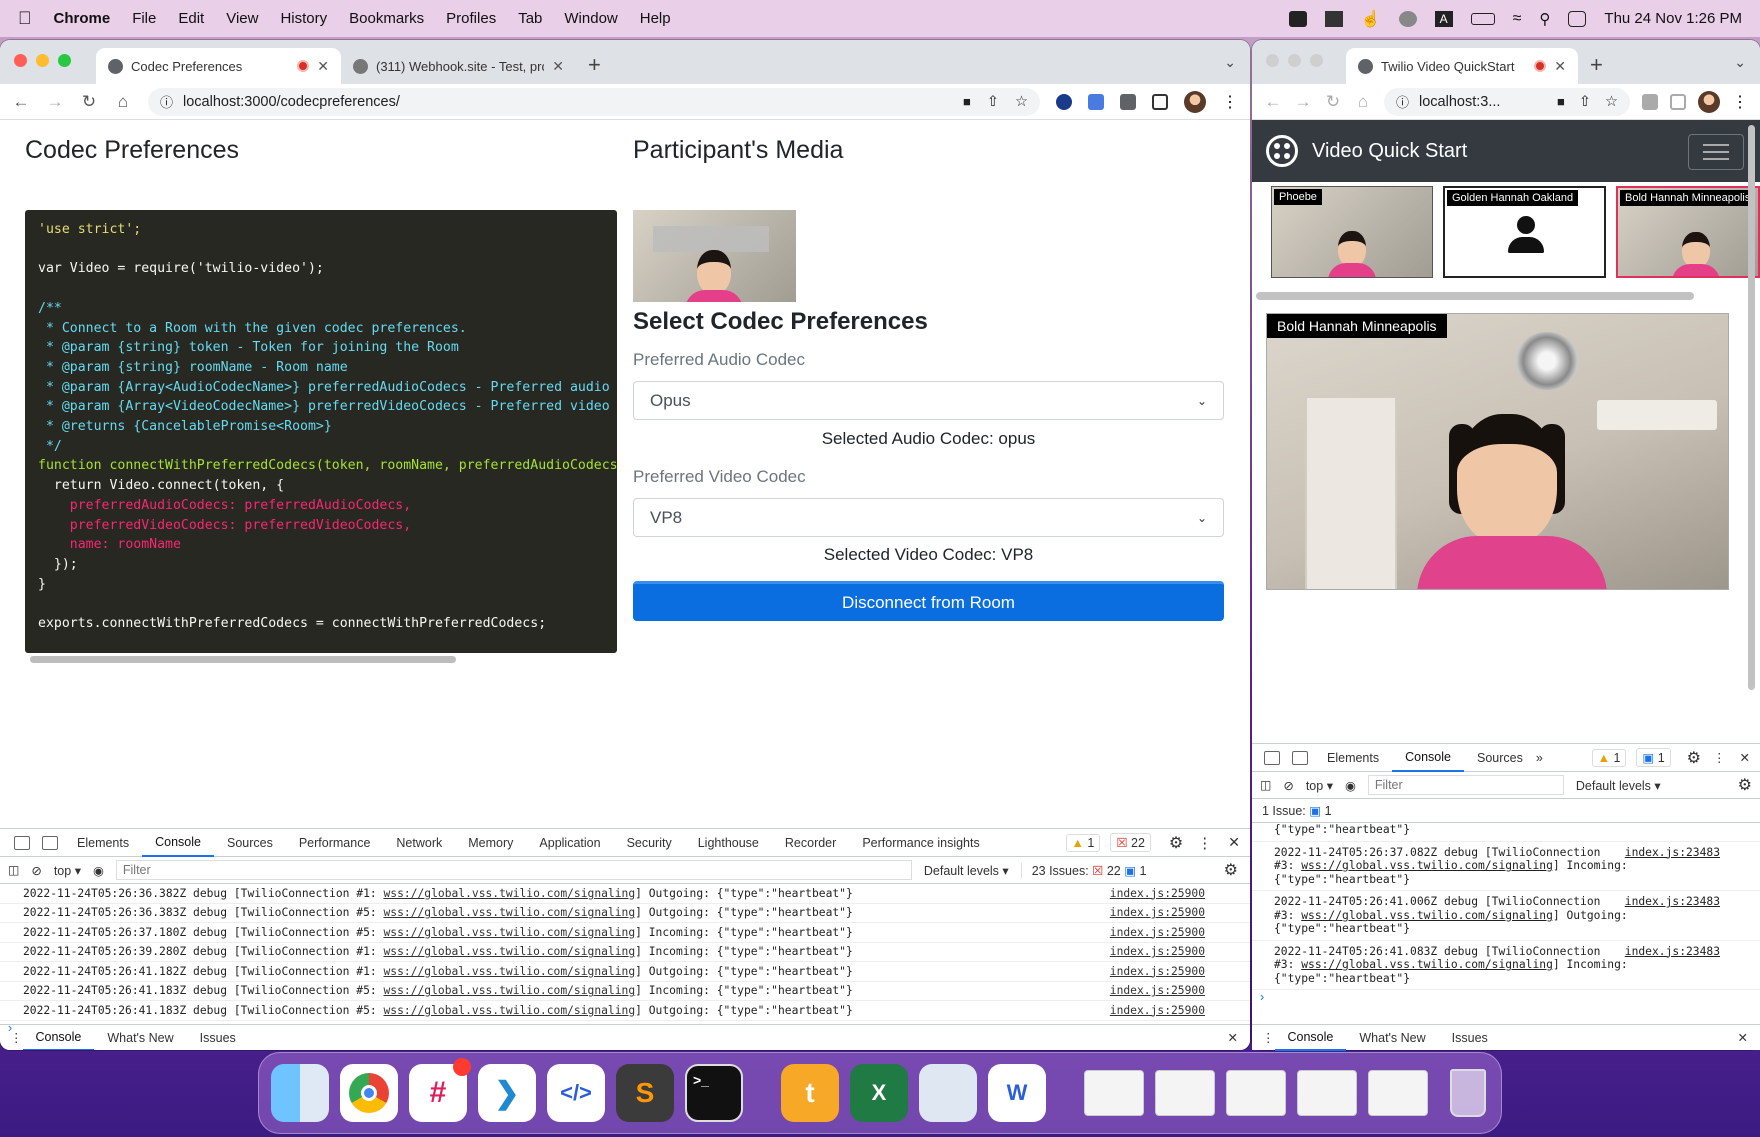 This screenshot has height=1137, width=1760. I want to click on word-icon: W, so click(1017, 1093).